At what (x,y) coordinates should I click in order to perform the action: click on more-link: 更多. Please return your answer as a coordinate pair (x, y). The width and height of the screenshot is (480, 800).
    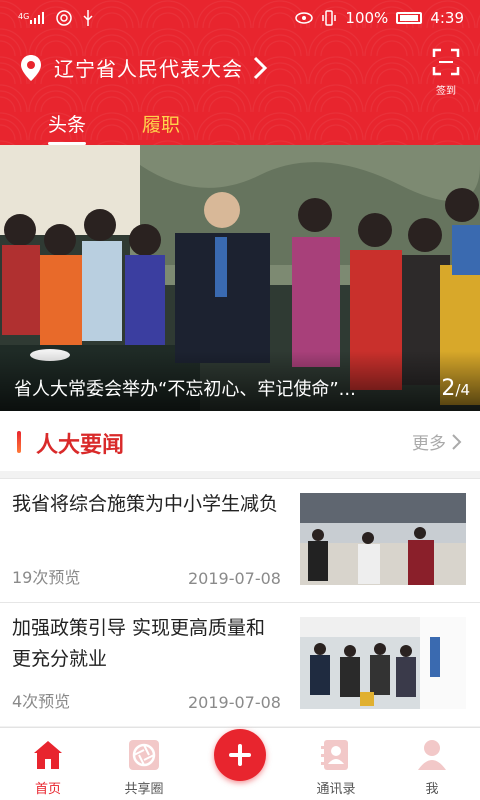
    Looking at the image, I should click on (437, 441).